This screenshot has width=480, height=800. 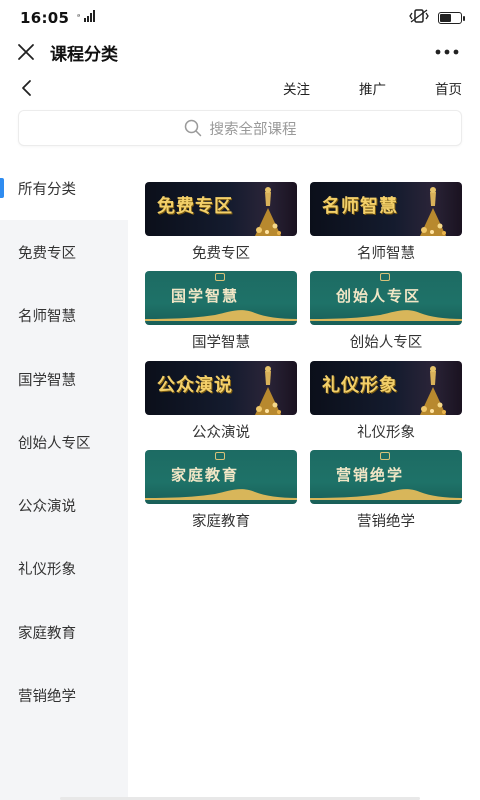 I want to click on sidebar-item-label: 创始人专区, so click(x=54, y=443).